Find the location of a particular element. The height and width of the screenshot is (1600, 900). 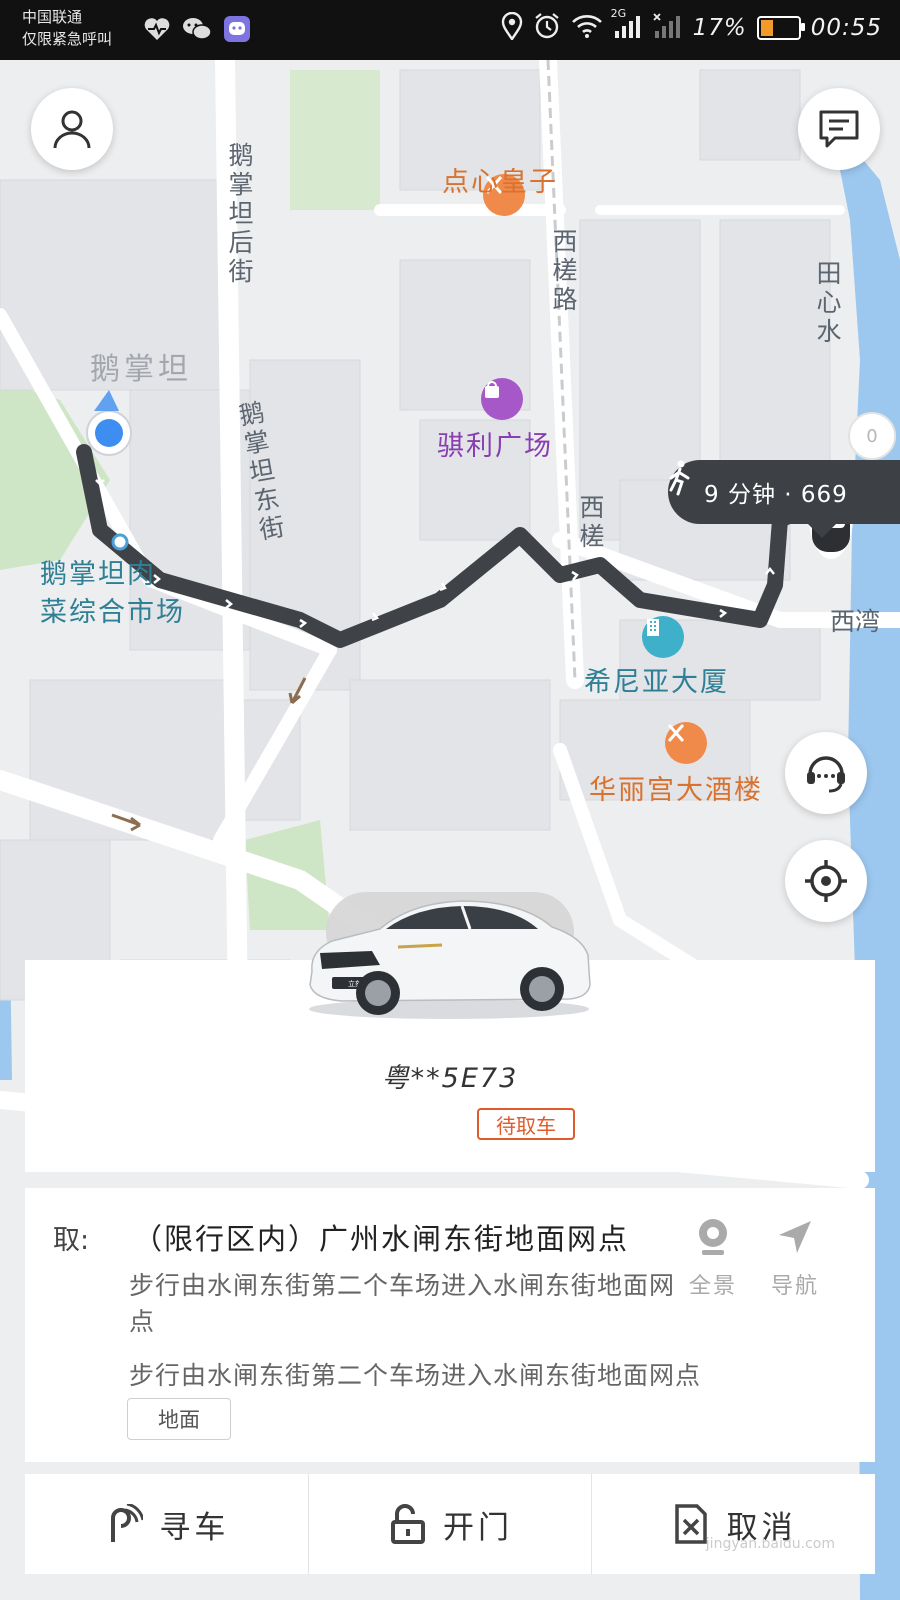

pickup-label: 取: is located at coordinates (71, 1240).